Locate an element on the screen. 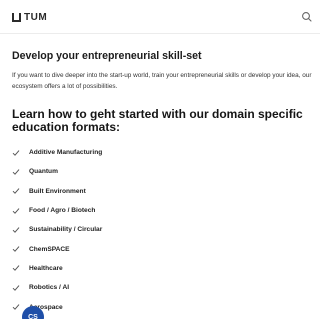  format-item: Sustainability / Circular is located at coordinates (162, 229).